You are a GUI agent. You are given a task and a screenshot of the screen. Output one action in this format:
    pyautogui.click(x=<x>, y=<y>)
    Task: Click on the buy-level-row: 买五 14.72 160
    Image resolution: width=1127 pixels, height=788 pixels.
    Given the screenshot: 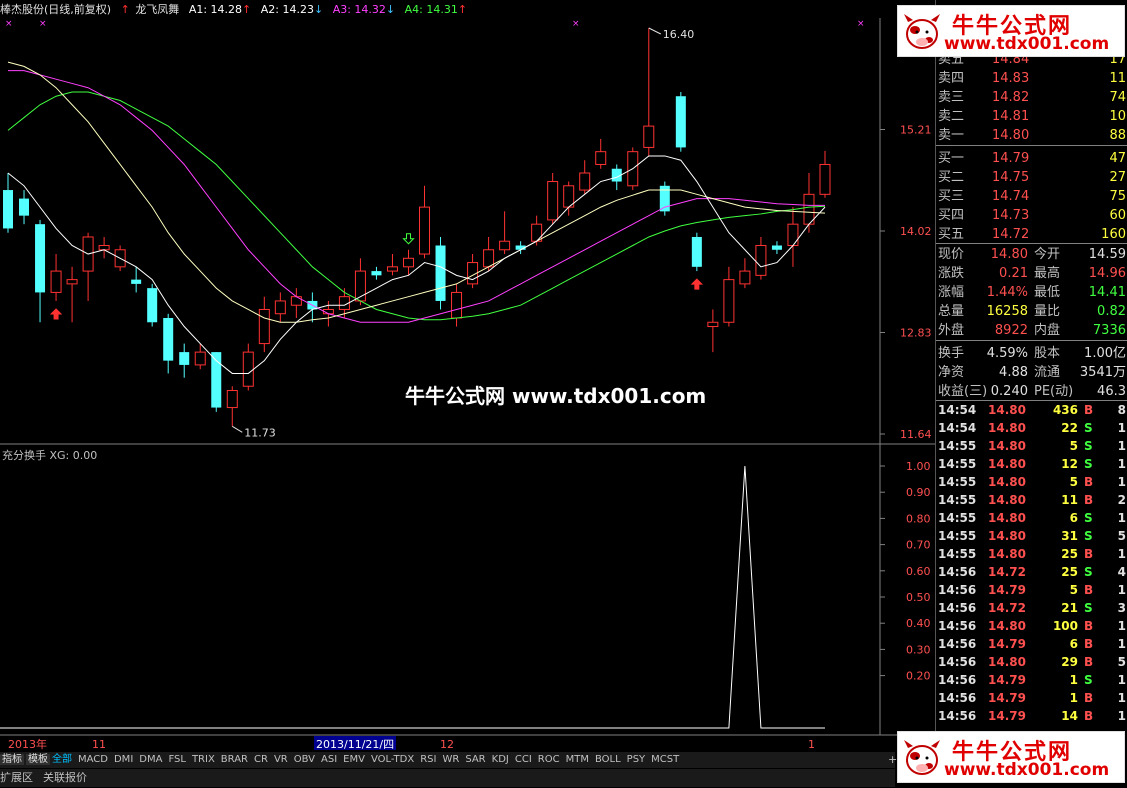 What is the action you would take?
    pyautogui.click(x=1031, y=234)
    